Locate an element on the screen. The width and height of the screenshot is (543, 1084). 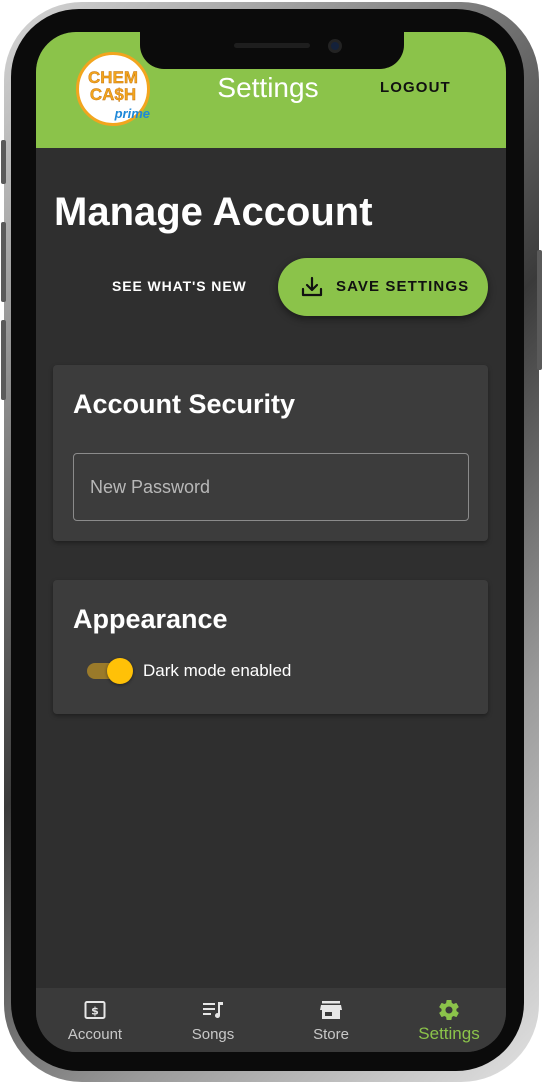
save-settings-button: SAVE SETTINGS is located at coordinates (383, 287).